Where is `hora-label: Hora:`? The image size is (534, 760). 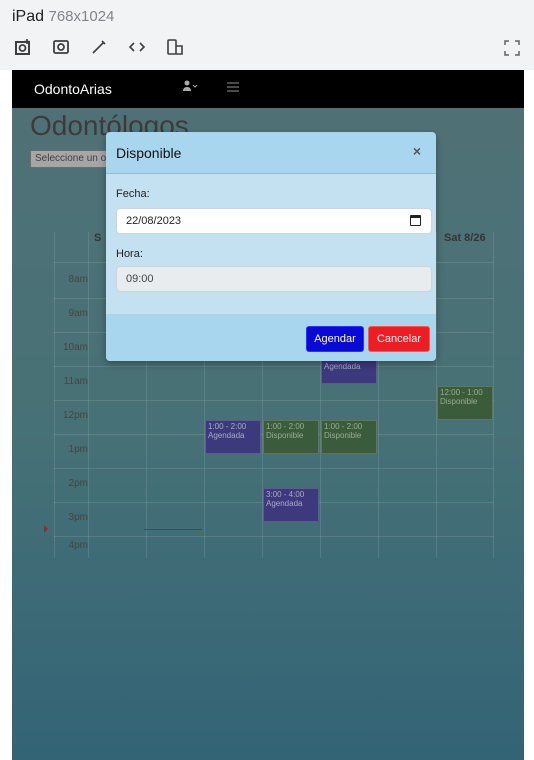
hora-label: Hora: is located at coordinates (129, 254).